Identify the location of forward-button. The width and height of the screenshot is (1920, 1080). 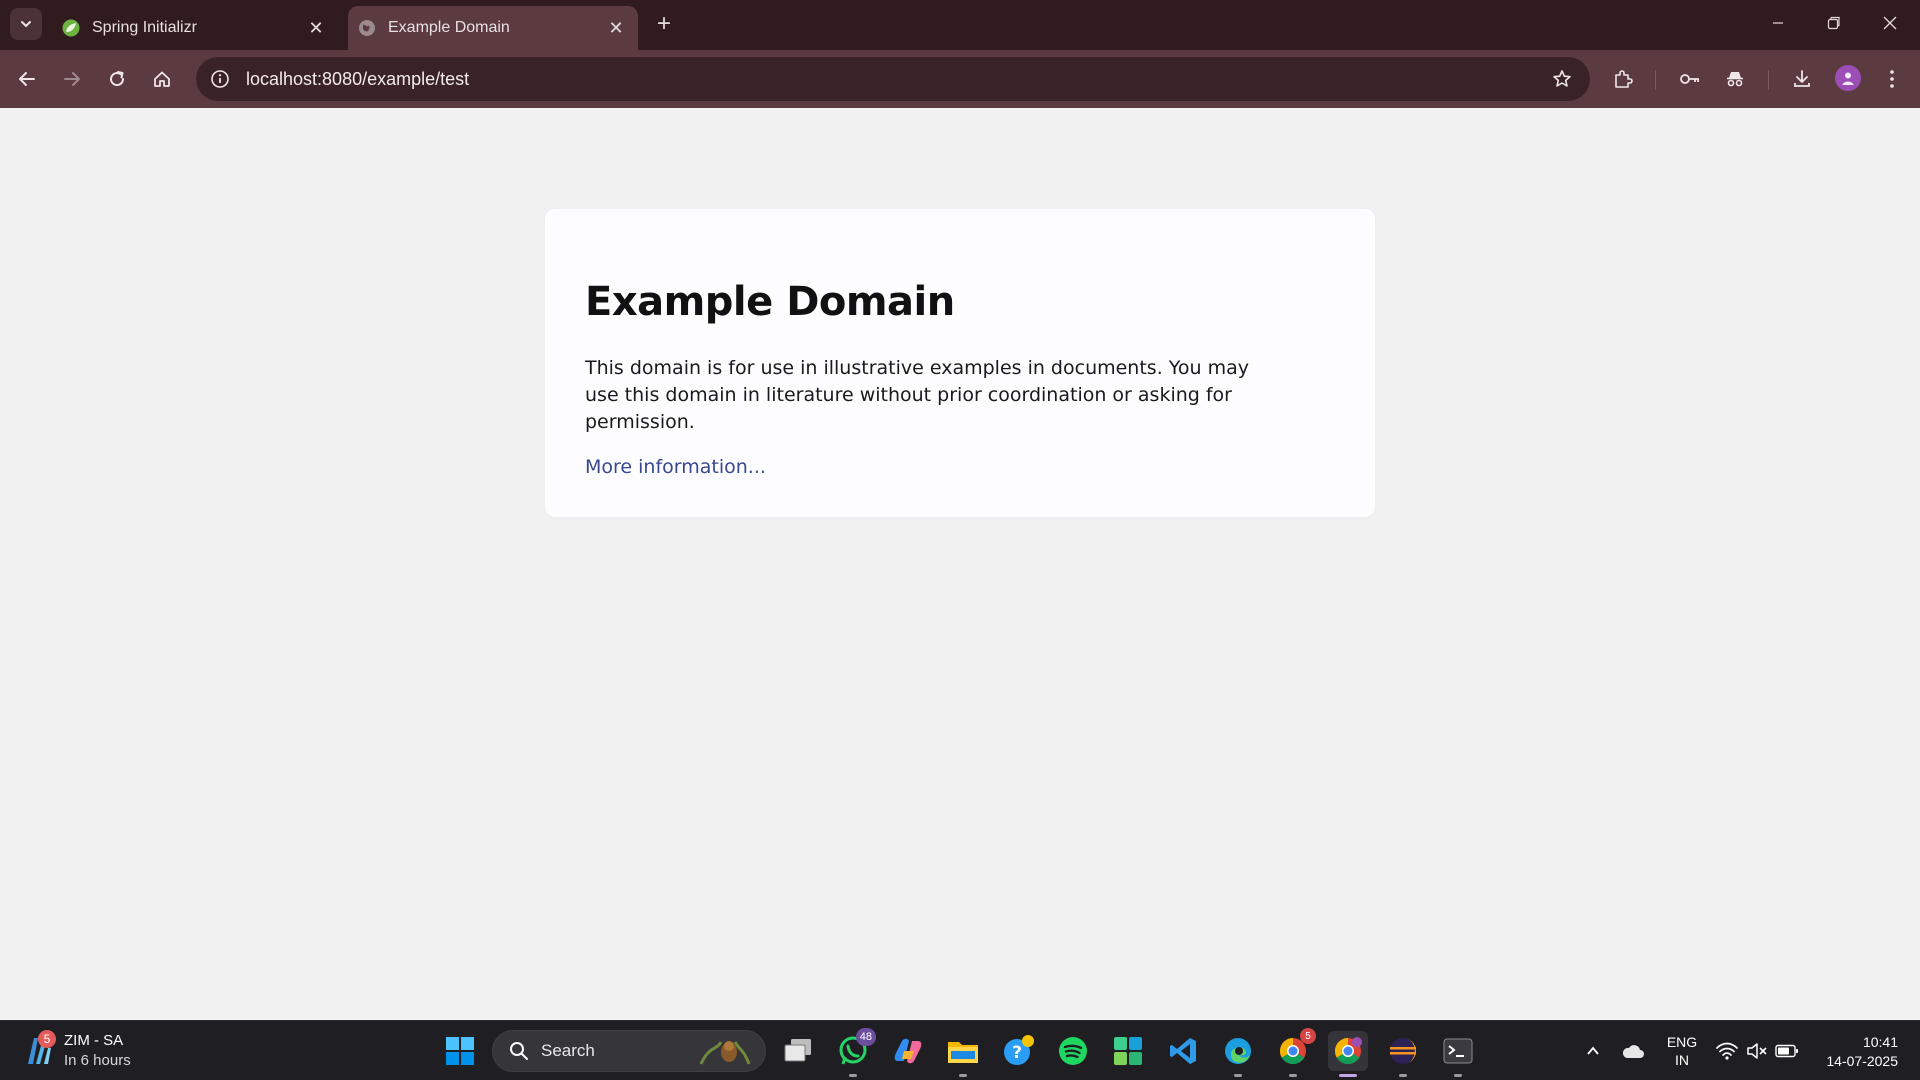
(72, 79).